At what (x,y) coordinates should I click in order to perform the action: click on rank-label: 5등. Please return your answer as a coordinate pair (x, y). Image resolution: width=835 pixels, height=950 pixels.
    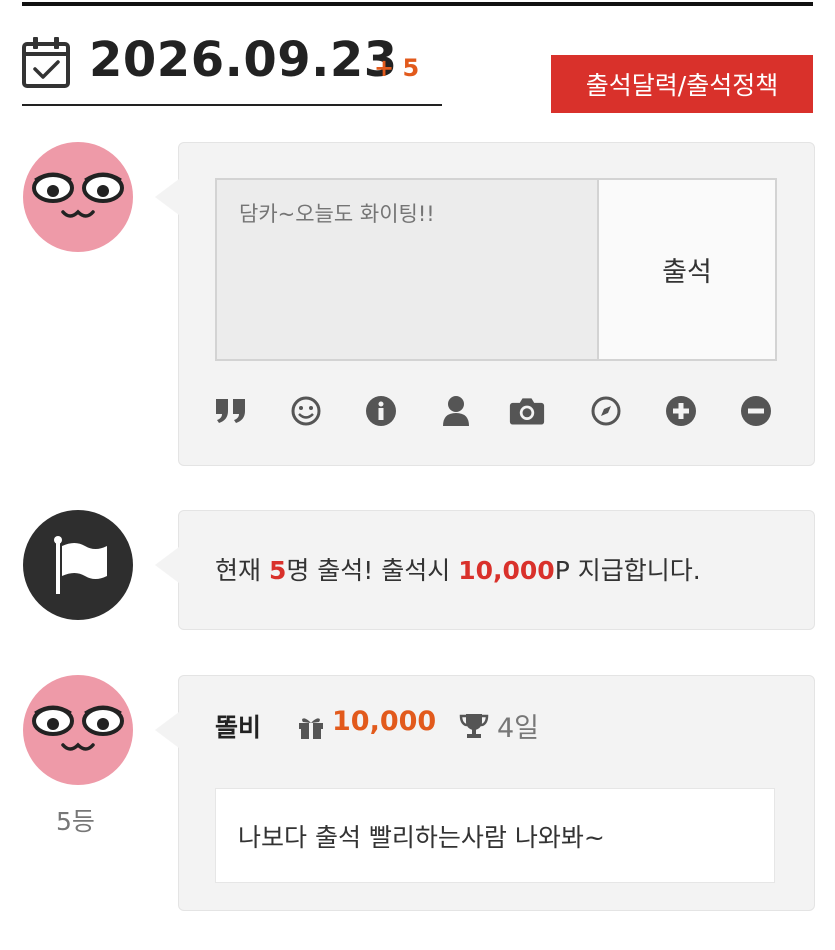
    Looking at the image, I should click on (75, 821).